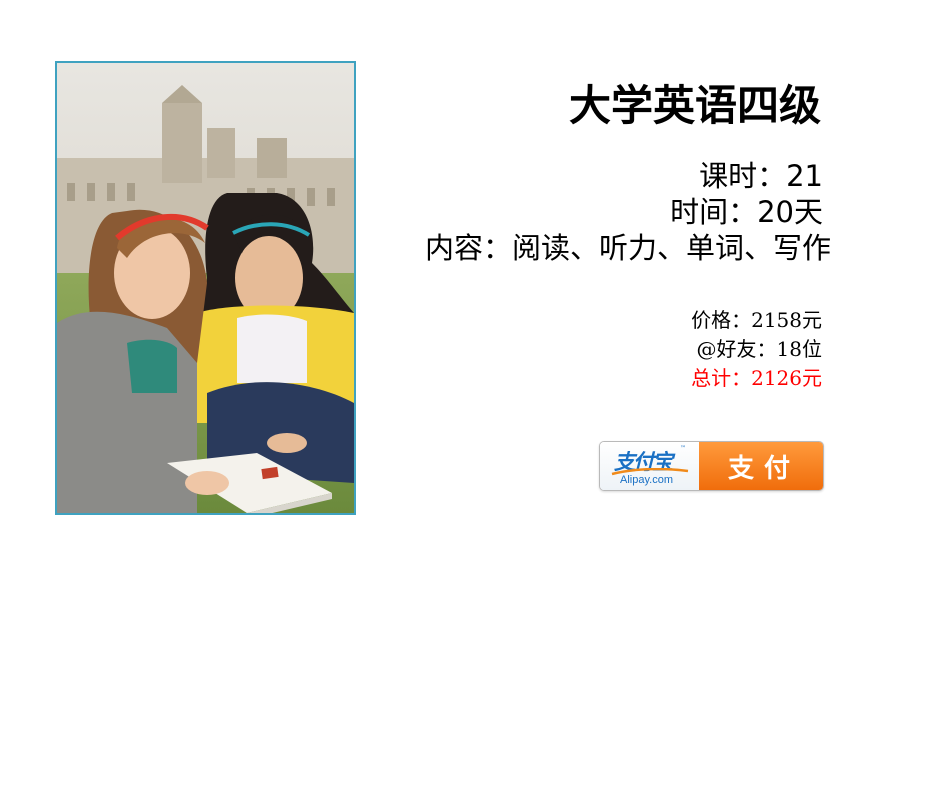 The height and width of the screenshot is (800, 940). Describe the element at coordinates (694, 105) in the screenshot. I see `course-title: 大学英语四级` at that location.